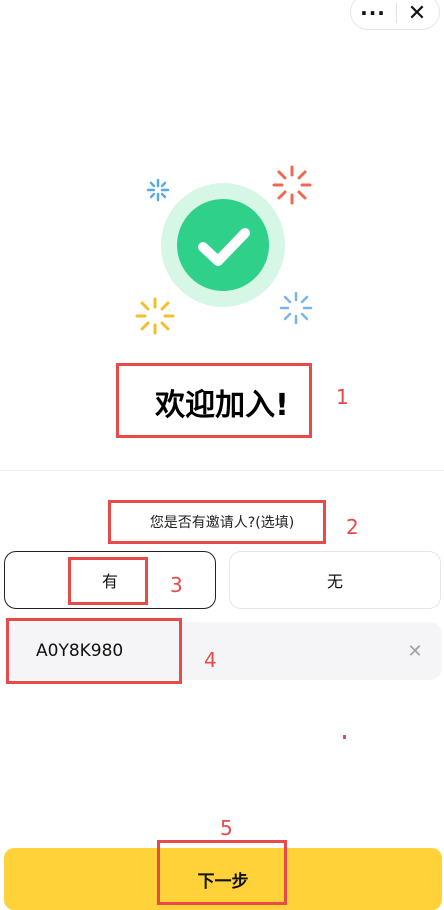 The image size is (444, 910). What do you see at coordinates (210, 660) in the screenshot?
I see `annotation-label-4: 4` at bounding box center [210, 660].